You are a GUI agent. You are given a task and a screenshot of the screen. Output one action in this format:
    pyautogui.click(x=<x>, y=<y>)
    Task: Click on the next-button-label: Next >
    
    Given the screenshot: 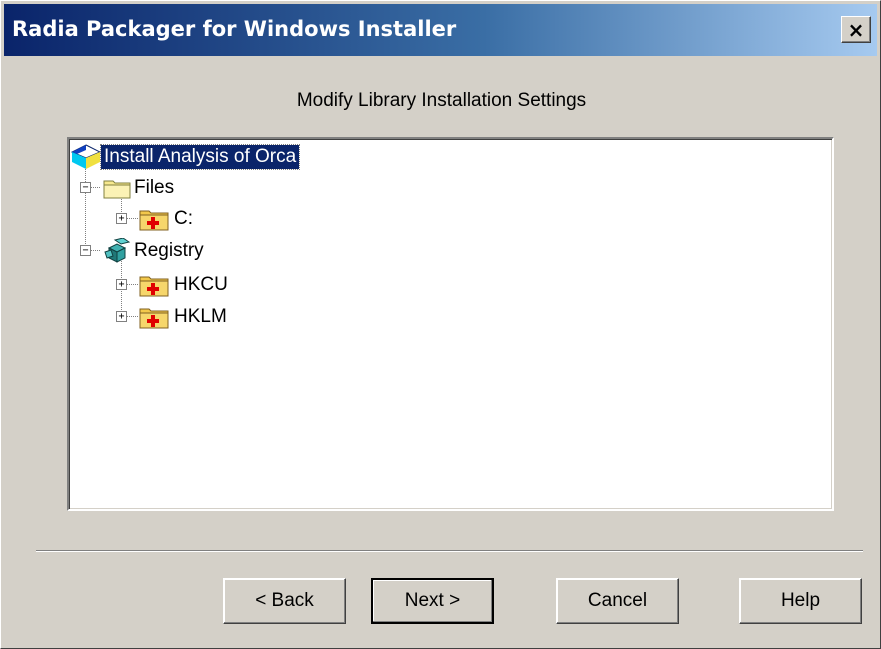 What is the action you would take?
    pyautogui.click(x=432, y=600)
    